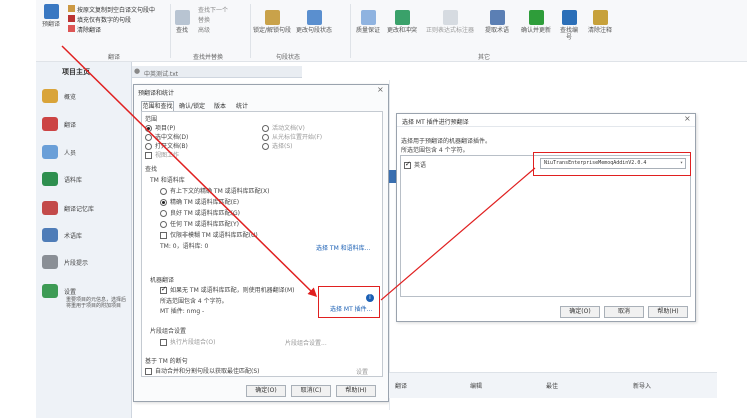 This screenshot has width=747, height=418. Describe the element at coordinates (458, 234) in the screenshot. I see `arrow-to-plugin-dialog` at that location.